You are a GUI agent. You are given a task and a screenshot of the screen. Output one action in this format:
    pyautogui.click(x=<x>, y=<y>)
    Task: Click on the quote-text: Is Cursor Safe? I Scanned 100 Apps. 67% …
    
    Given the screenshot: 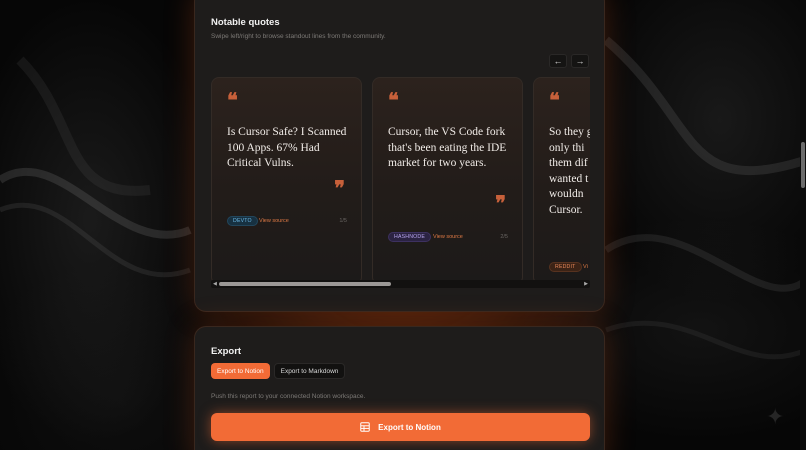 What is the action you would take?
    pyautogui.click(x=287, y=147)
    